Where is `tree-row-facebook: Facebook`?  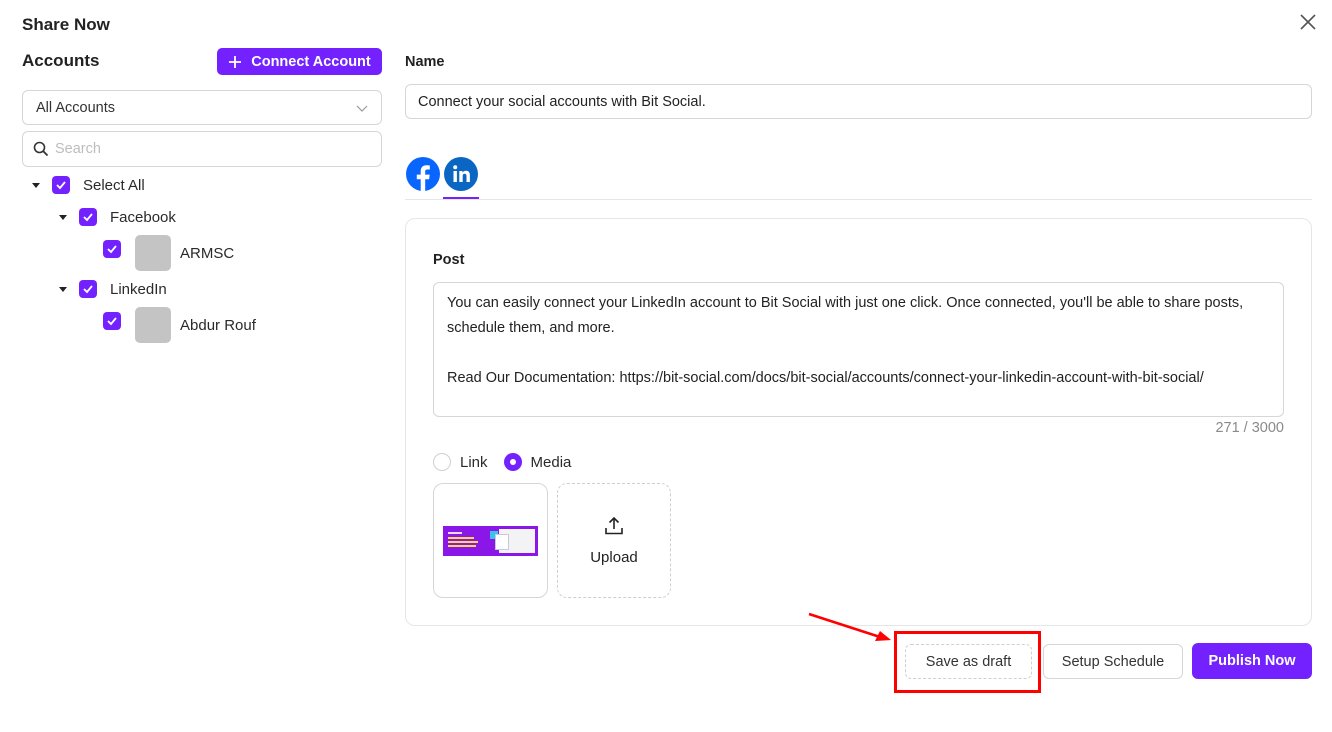 tree-row-facebook: Facebook is located at coordinates (117, 217).